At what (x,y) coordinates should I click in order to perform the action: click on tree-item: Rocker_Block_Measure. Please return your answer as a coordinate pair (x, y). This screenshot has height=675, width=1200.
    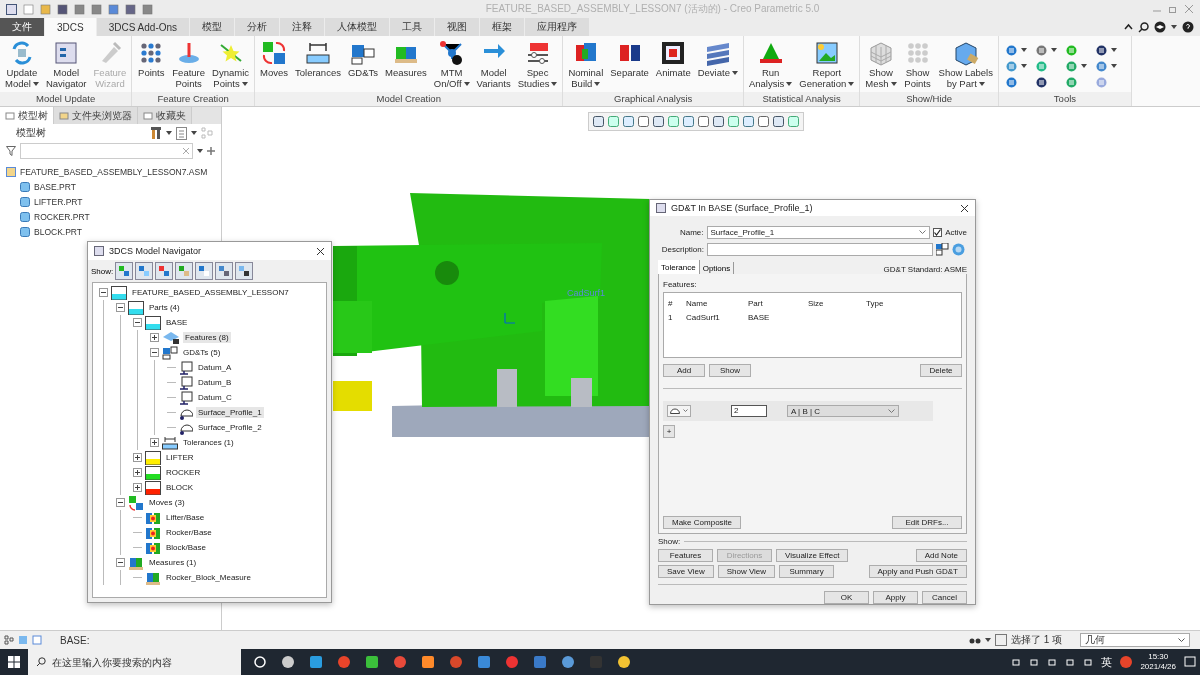
    Looking at the image, I should click on (208, 577).